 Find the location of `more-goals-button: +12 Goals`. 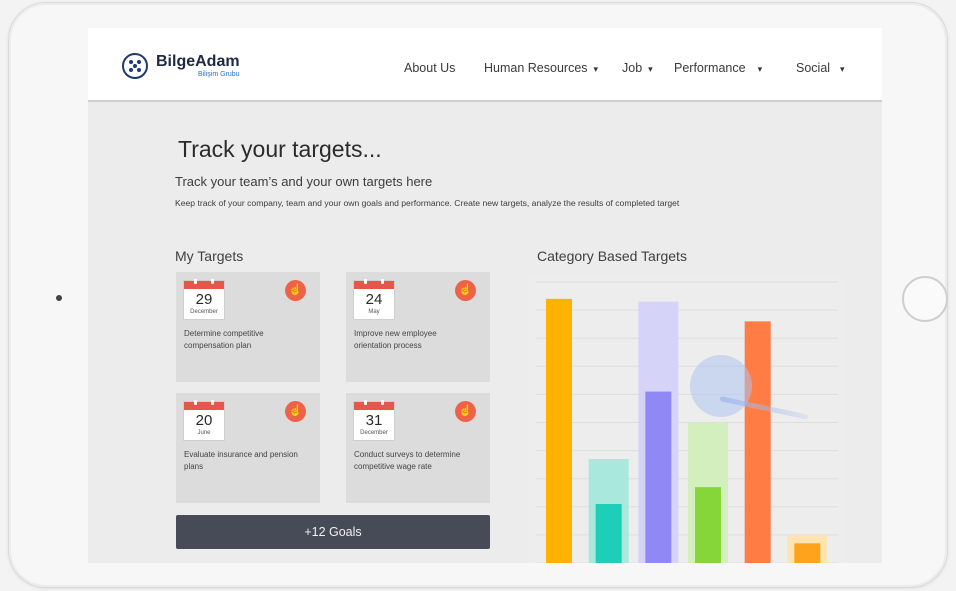

more-goals-button: +12 Goals is located at coordinates (333, 532).